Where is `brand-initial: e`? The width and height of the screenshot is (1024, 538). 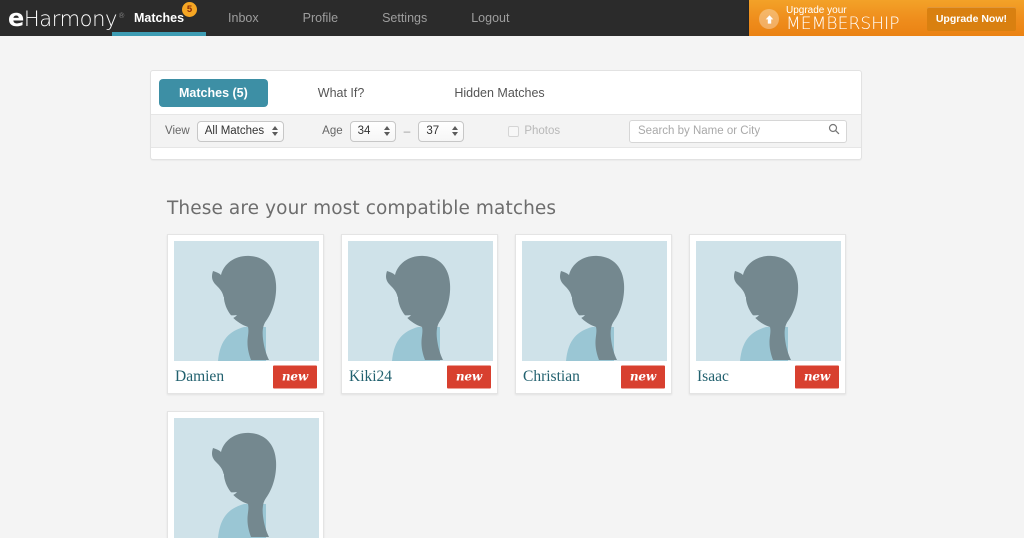 brand-initial: e is located at coordinates (16, 18).